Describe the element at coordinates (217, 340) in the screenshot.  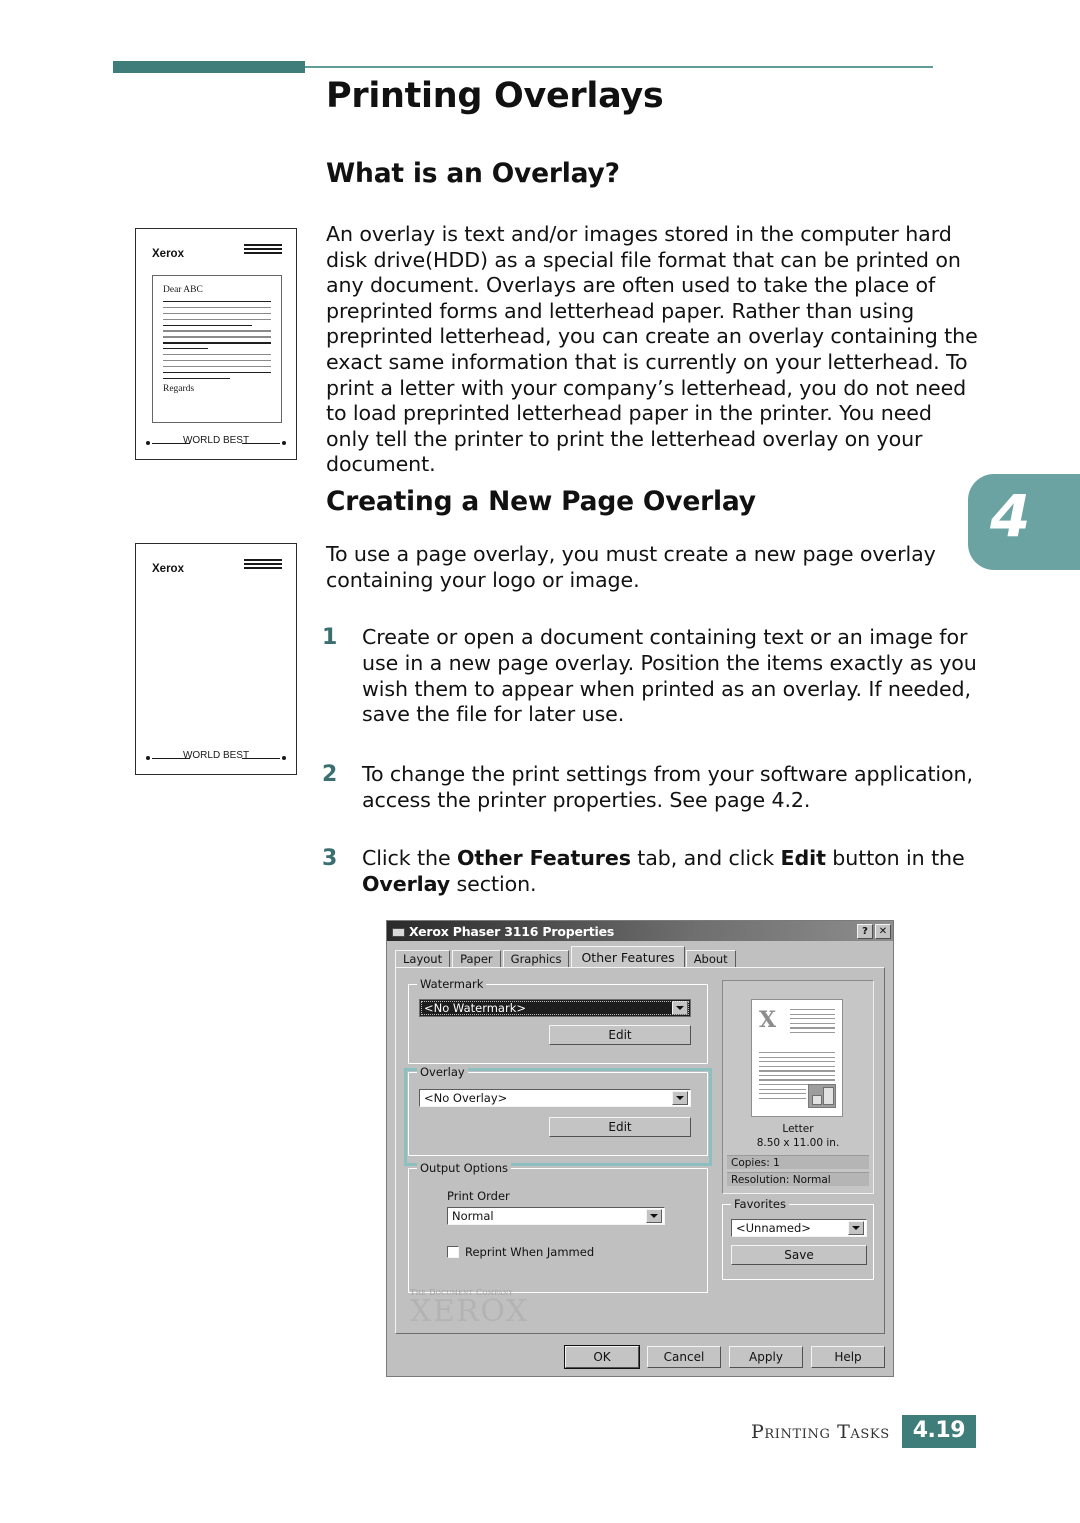
I see `figure-text-lines` at that location.